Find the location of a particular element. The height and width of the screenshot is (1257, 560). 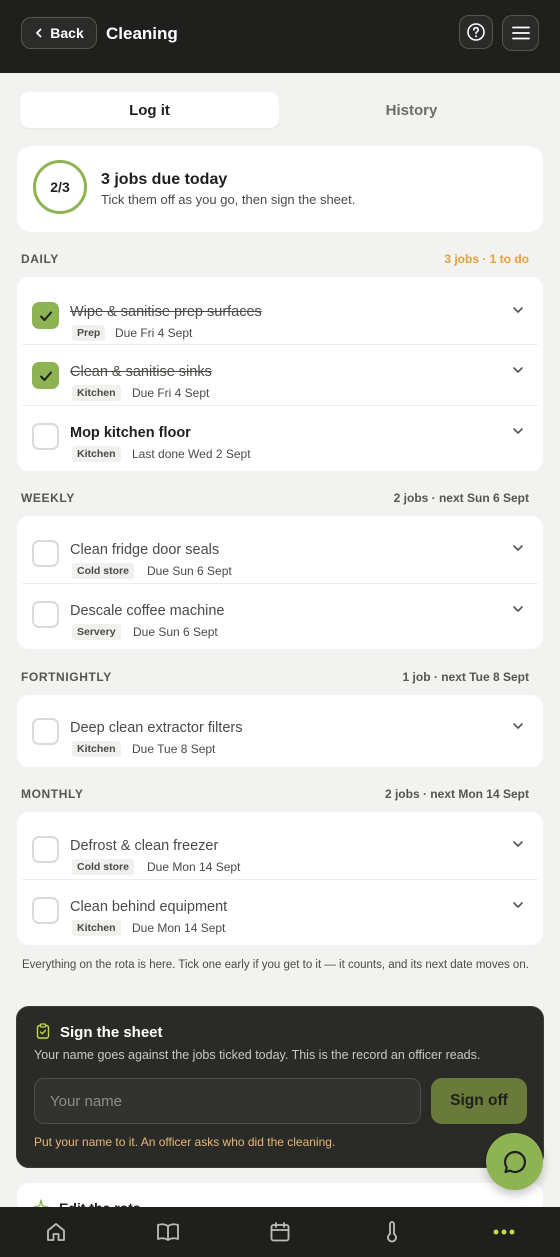

nav-calendar is located at coordinates (280, 1232).